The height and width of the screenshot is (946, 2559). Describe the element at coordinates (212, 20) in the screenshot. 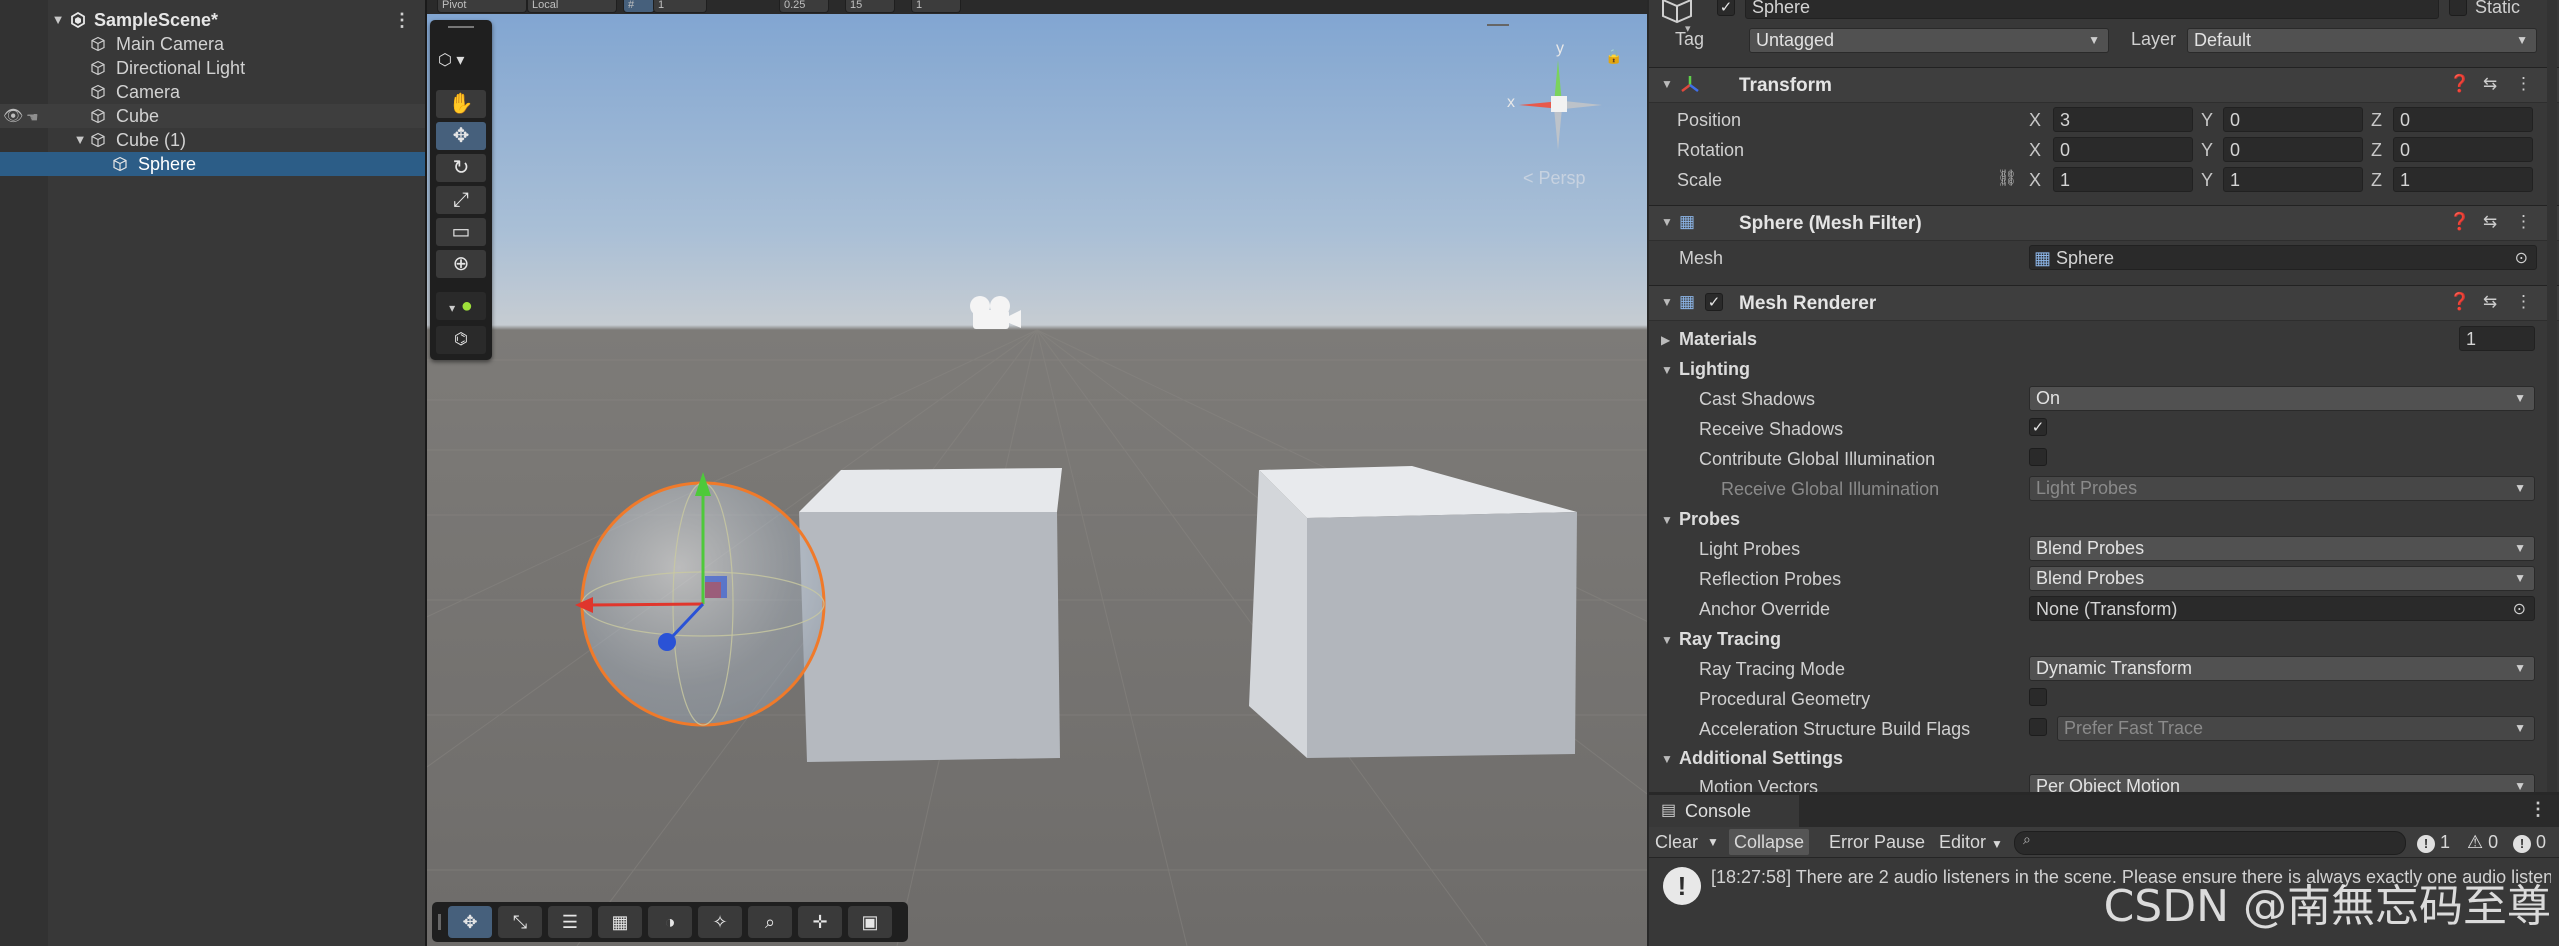

I see `hierarchy-scene-row: ▼ SampleScene* ⋮` at that location.